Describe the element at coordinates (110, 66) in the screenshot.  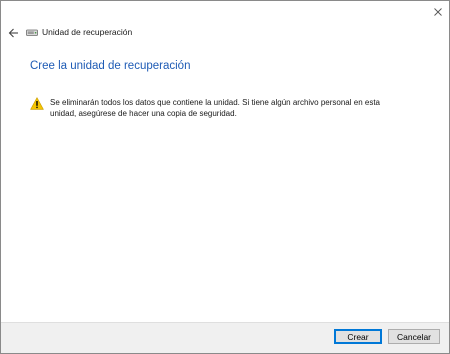
I see `page-title: Cree la unidad de recuperación` at that location.